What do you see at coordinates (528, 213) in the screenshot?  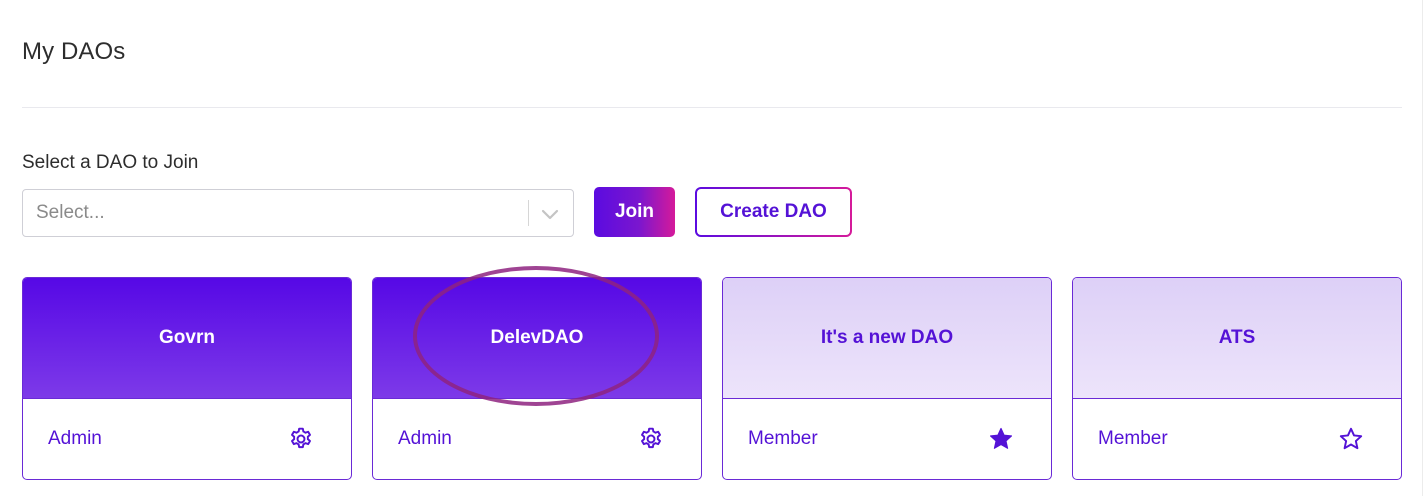 I see `select-separator` at bounding box center [528, 213].